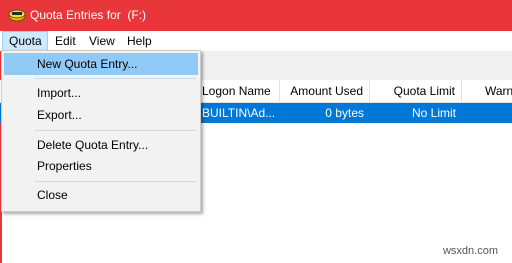 Image resolution: width=512 pixels, height=263 pixels. Describe the element at coordinates (101, 195) in the screenshot. I see `menu-item-close: Close` at that location.